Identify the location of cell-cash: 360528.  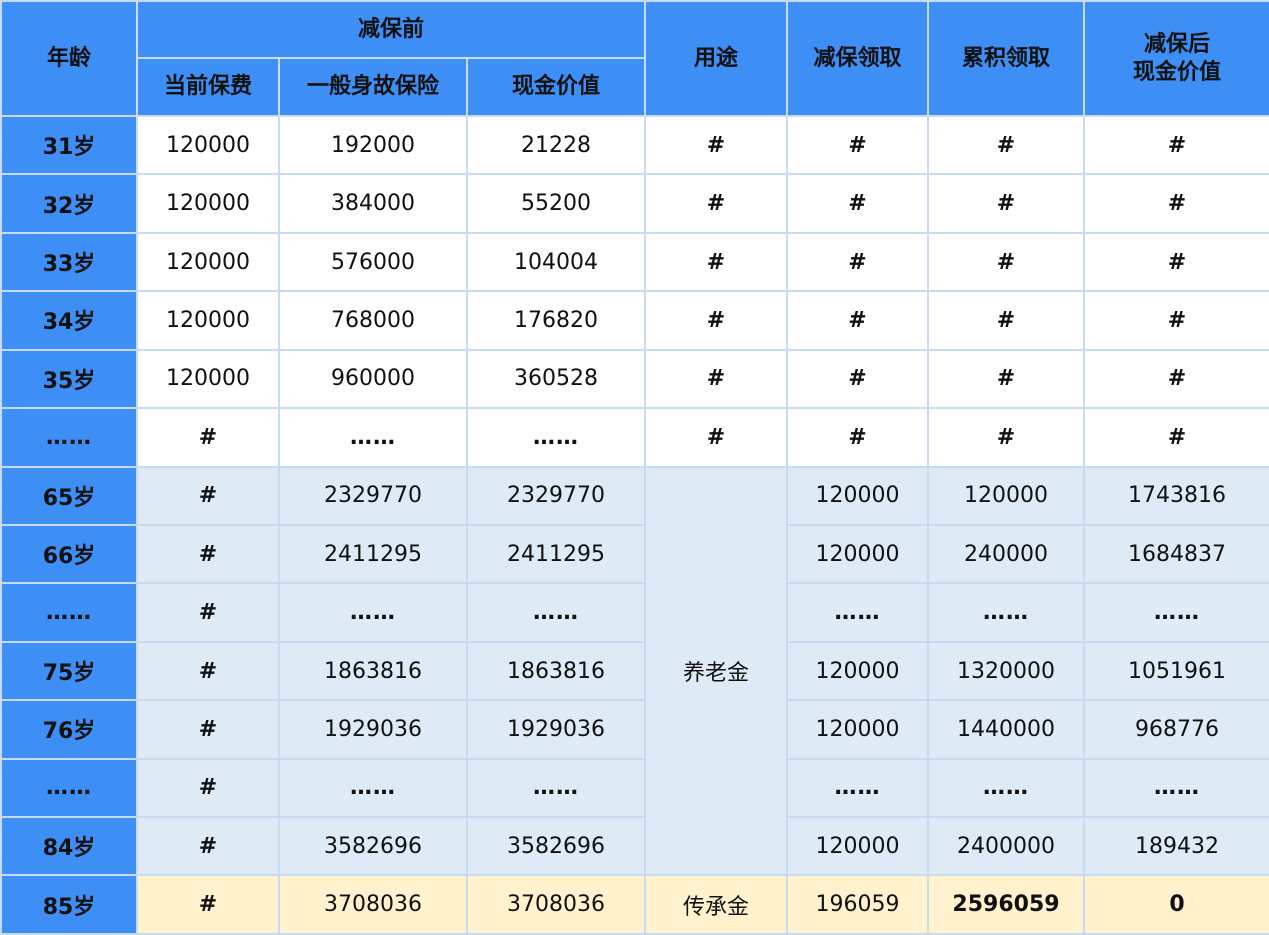
(556, 379).